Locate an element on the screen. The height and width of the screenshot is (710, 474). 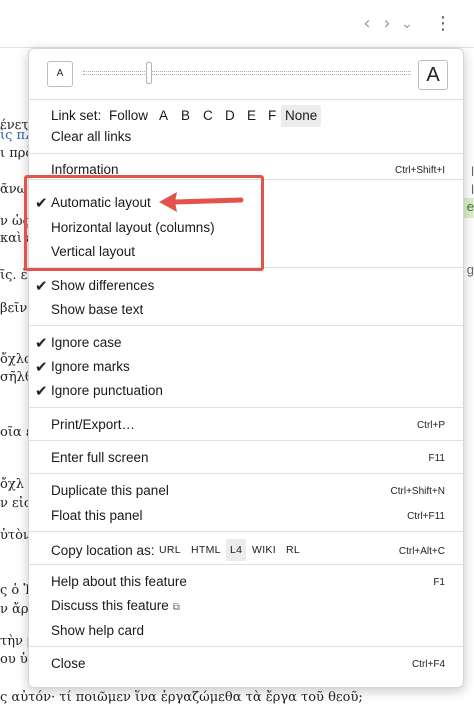
copy-as-rl: RL is located at coordinates (293, 550).